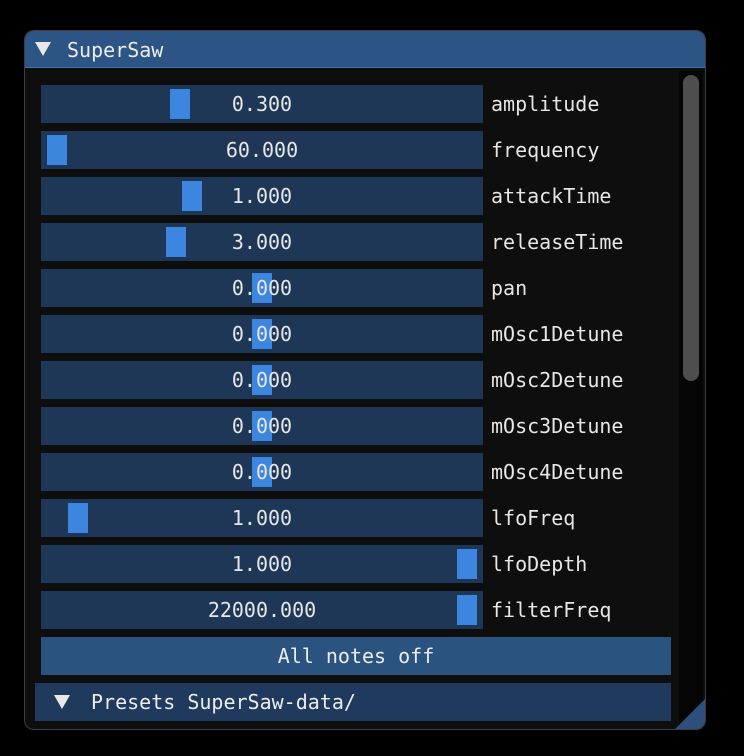 Image resolution: width=744 pixels, height=756 pixels. Describe the element at coordinates (551, 610) in the screenshot. I see `param-label: filterFreq` at that location.